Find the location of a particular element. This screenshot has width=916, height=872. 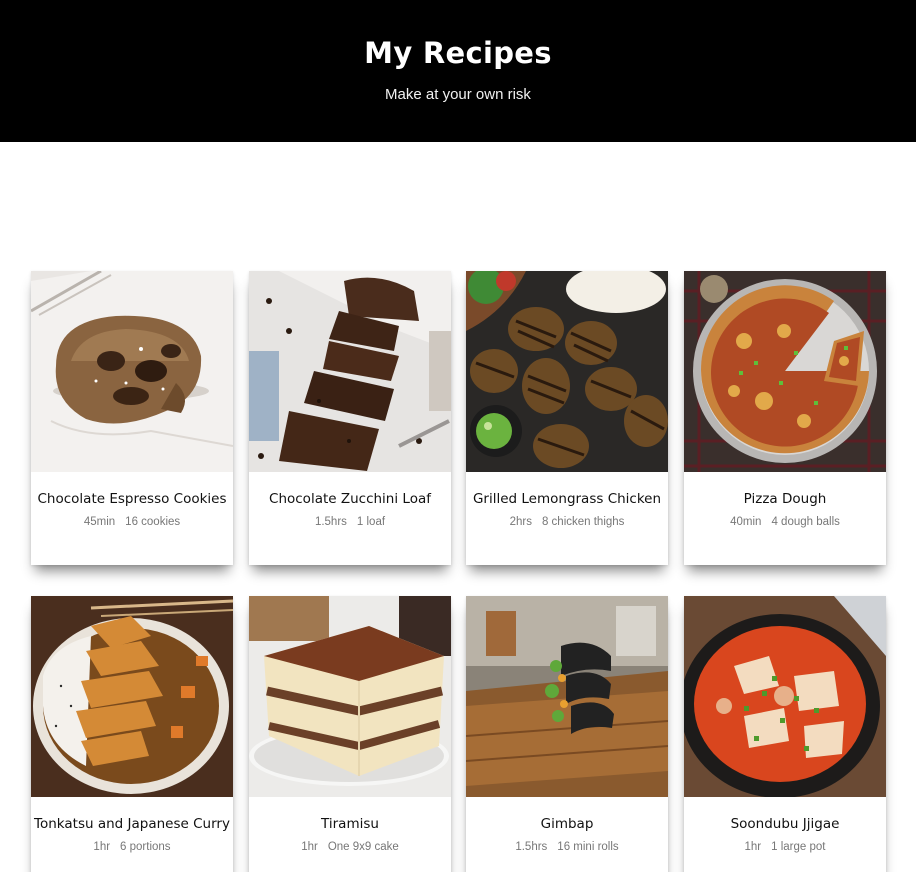

page-title: My Recipes is located at coordinates (458, 53).